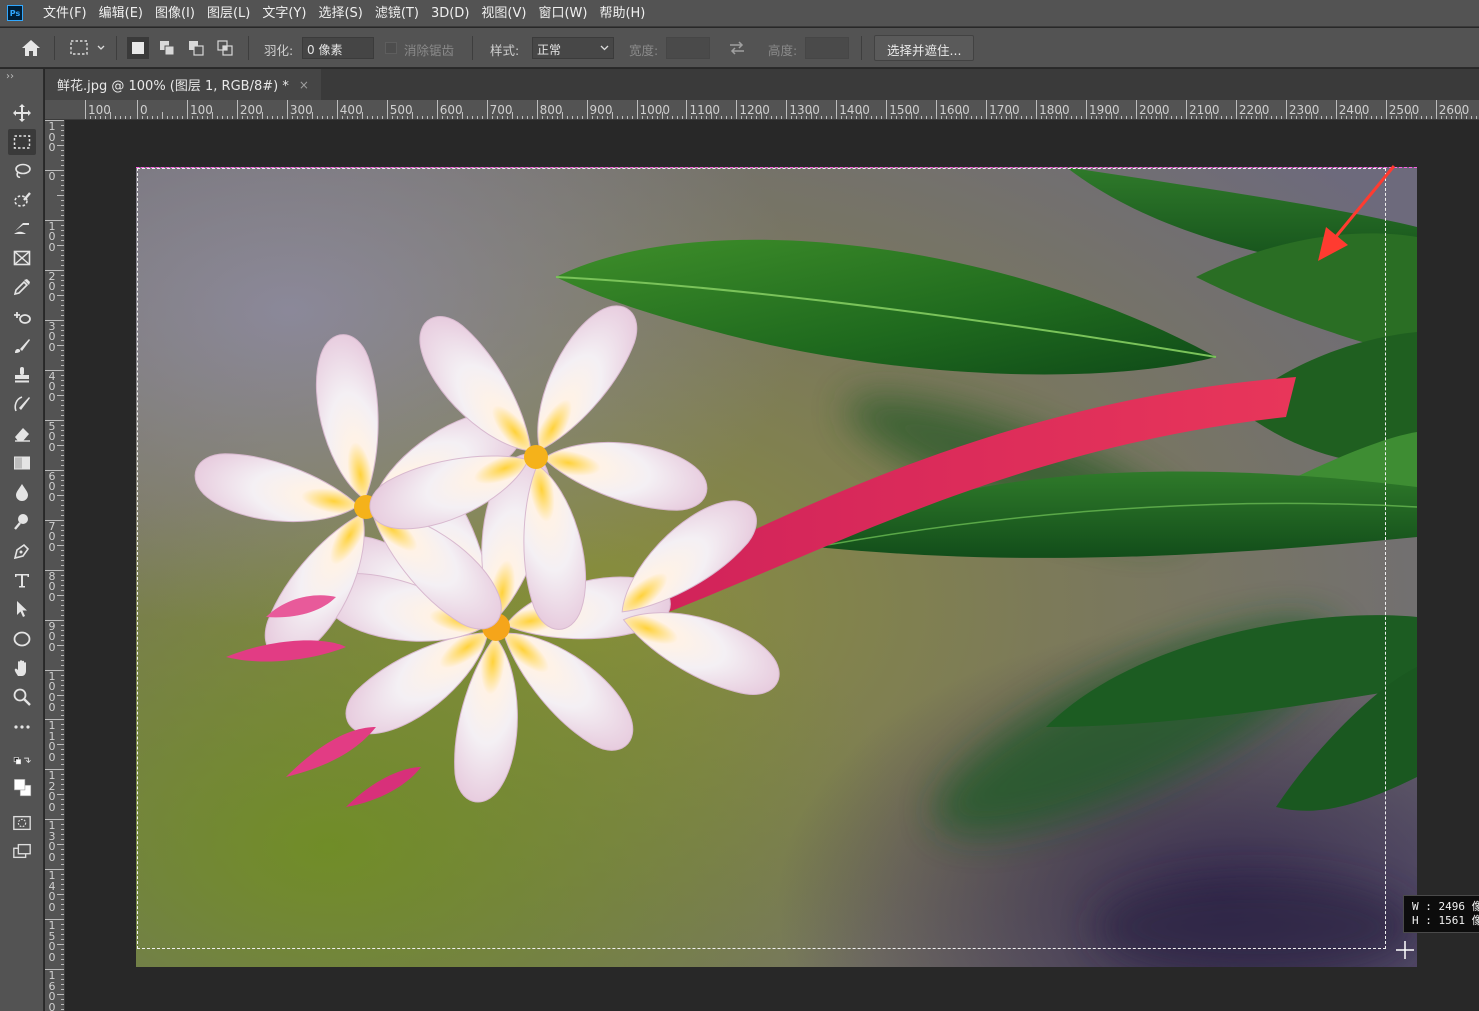 The width and height of the screenshot is (1479, 1011). I want to click on menu-type: 文字(Y), so click(284, 13).